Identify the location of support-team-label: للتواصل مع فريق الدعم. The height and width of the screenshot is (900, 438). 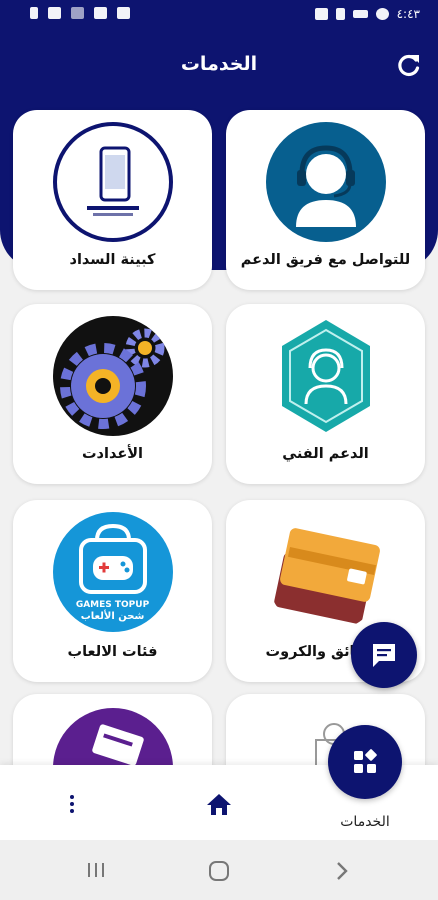
(325, 260).